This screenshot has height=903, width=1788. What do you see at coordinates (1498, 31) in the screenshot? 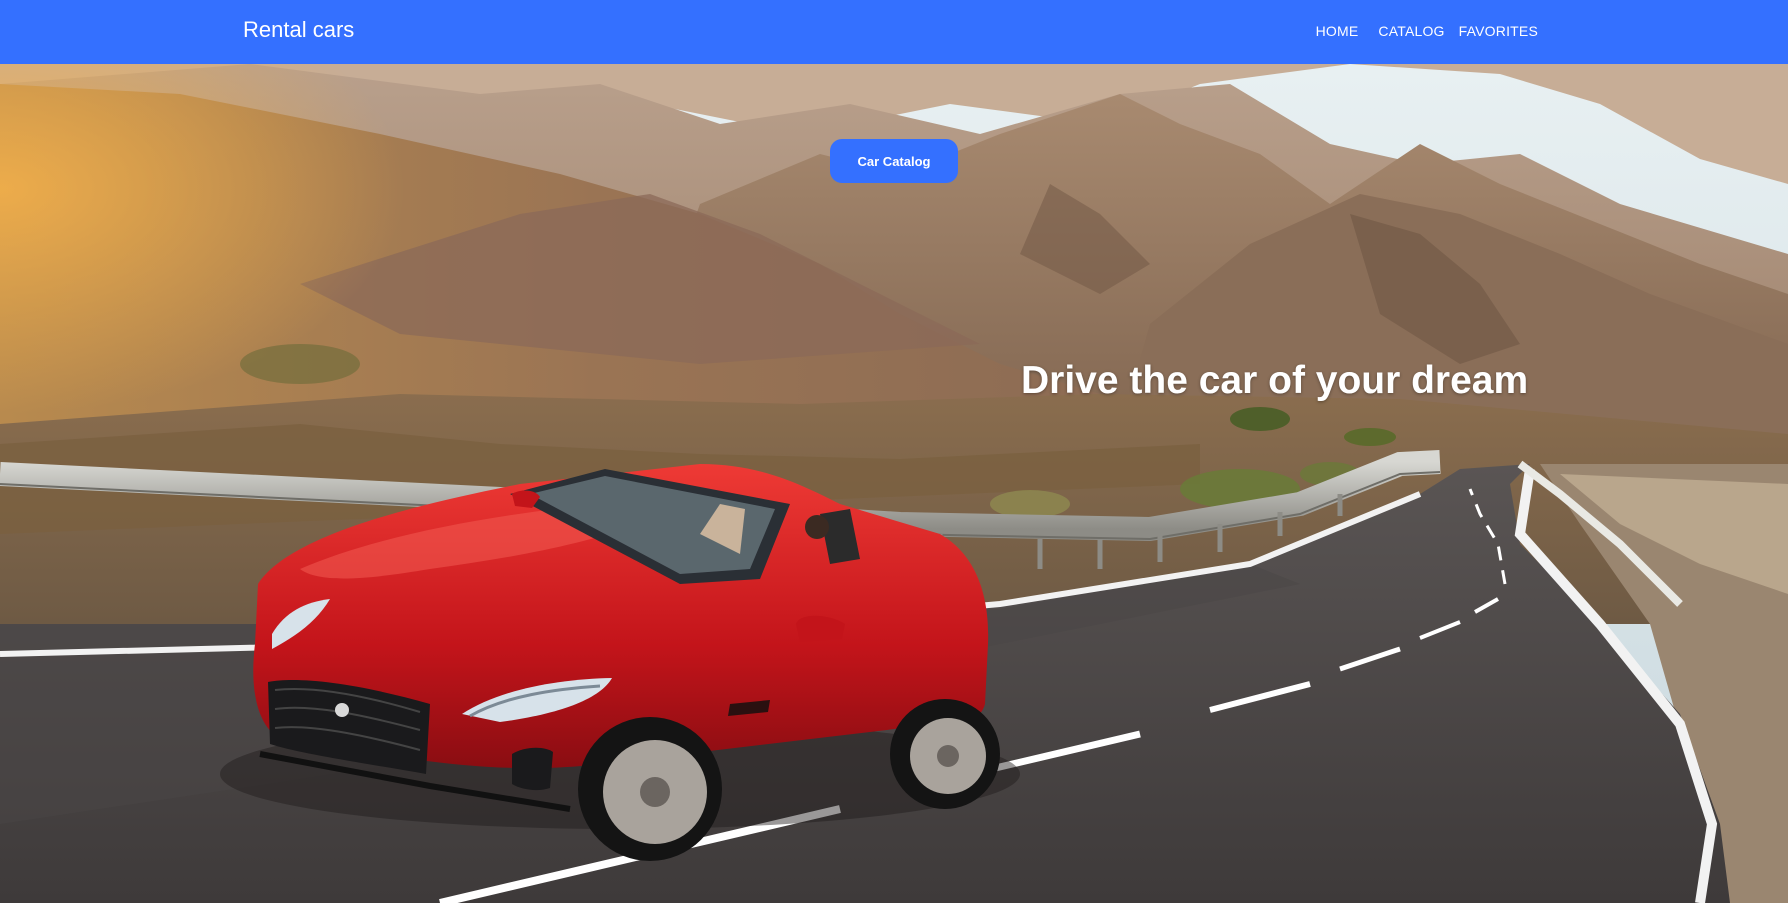
I see `nav-favorites: FAVORITES` at bounding box center [1498, 31].